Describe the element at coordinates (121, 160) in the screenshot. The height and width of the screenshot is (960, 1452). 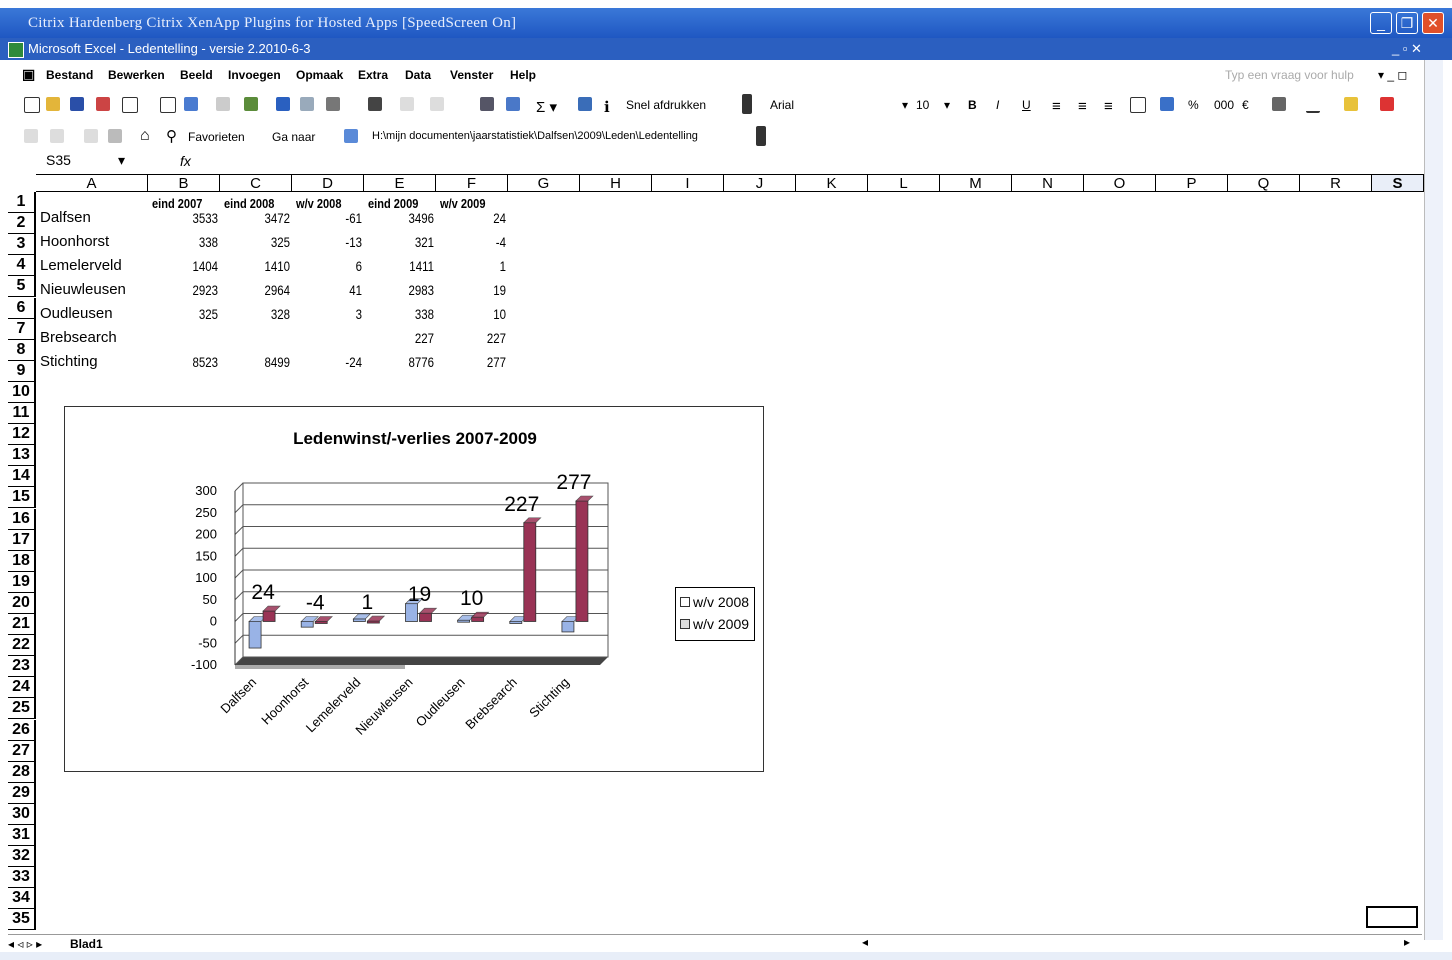
I see `name-box-dropdown-icon: ▾` at that location.